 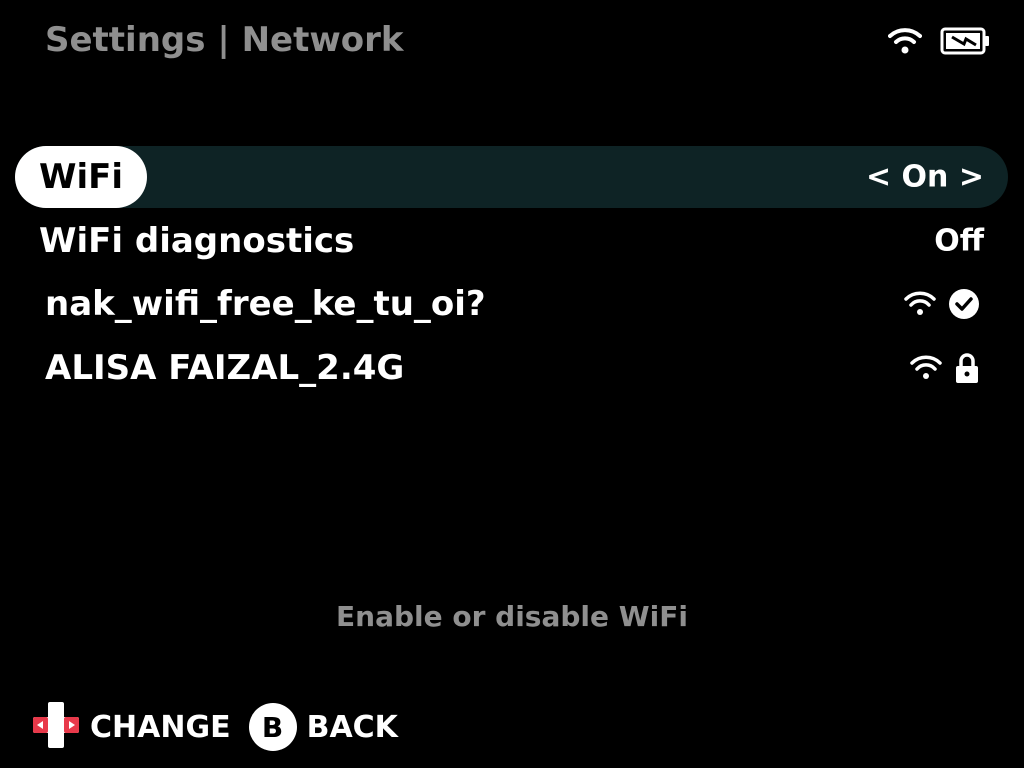 I want to click on wifi-icon, so click(x=905, y=41).